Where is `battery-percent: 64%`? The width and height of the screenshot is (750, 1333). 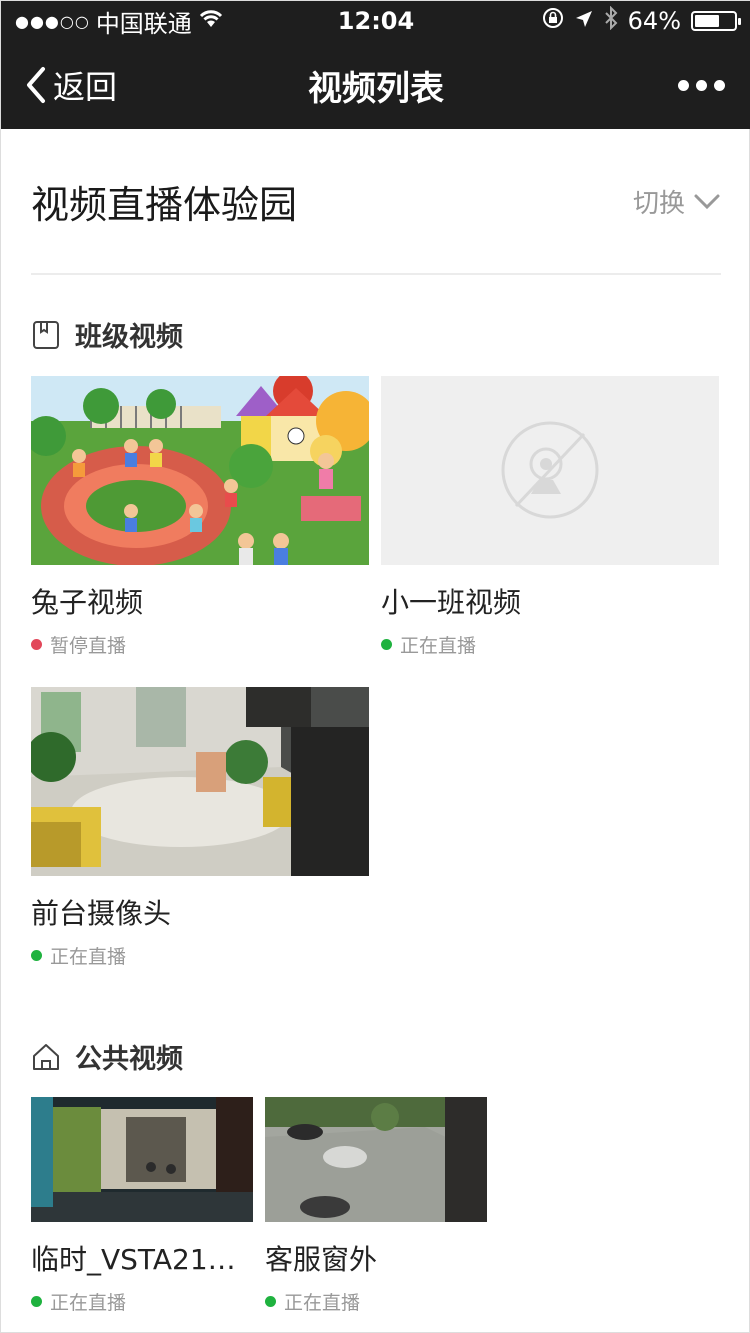
battery-percent: 64% is located at coordinates (654, 21).